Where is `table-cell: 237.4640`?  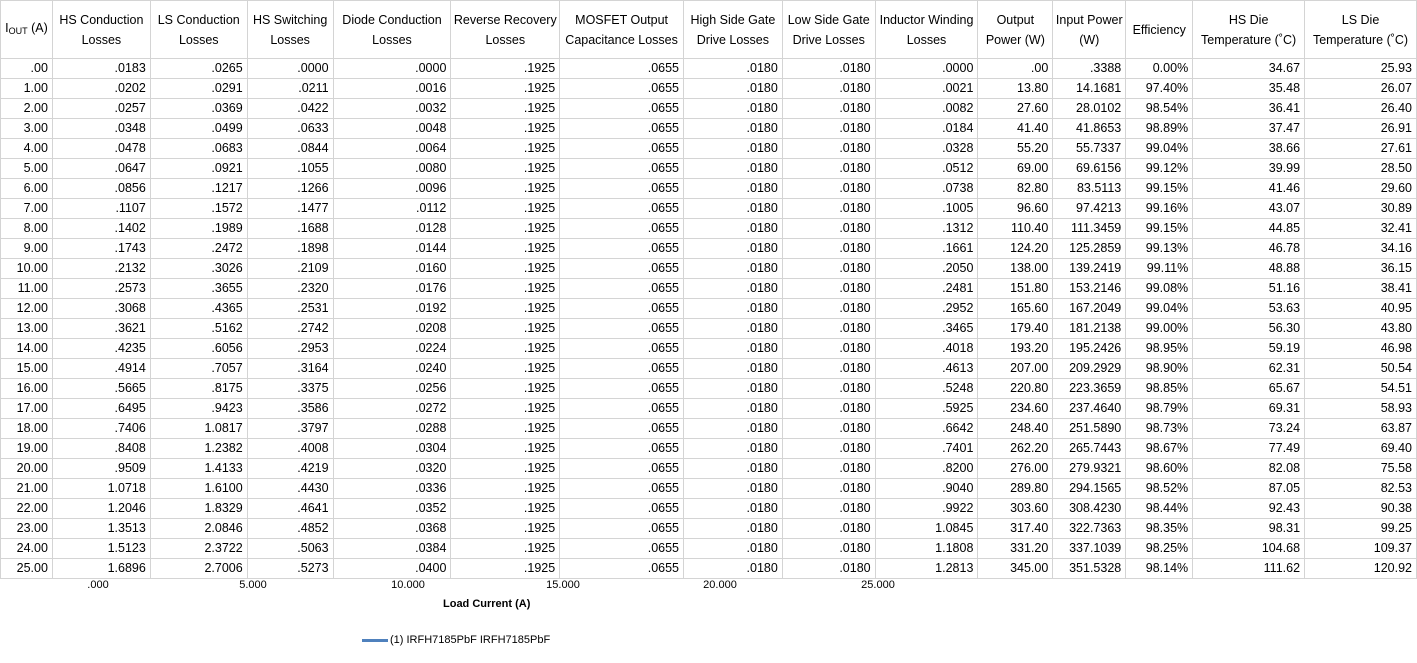
table-cell: 237.4640 is located at coordinates (1089, 408).